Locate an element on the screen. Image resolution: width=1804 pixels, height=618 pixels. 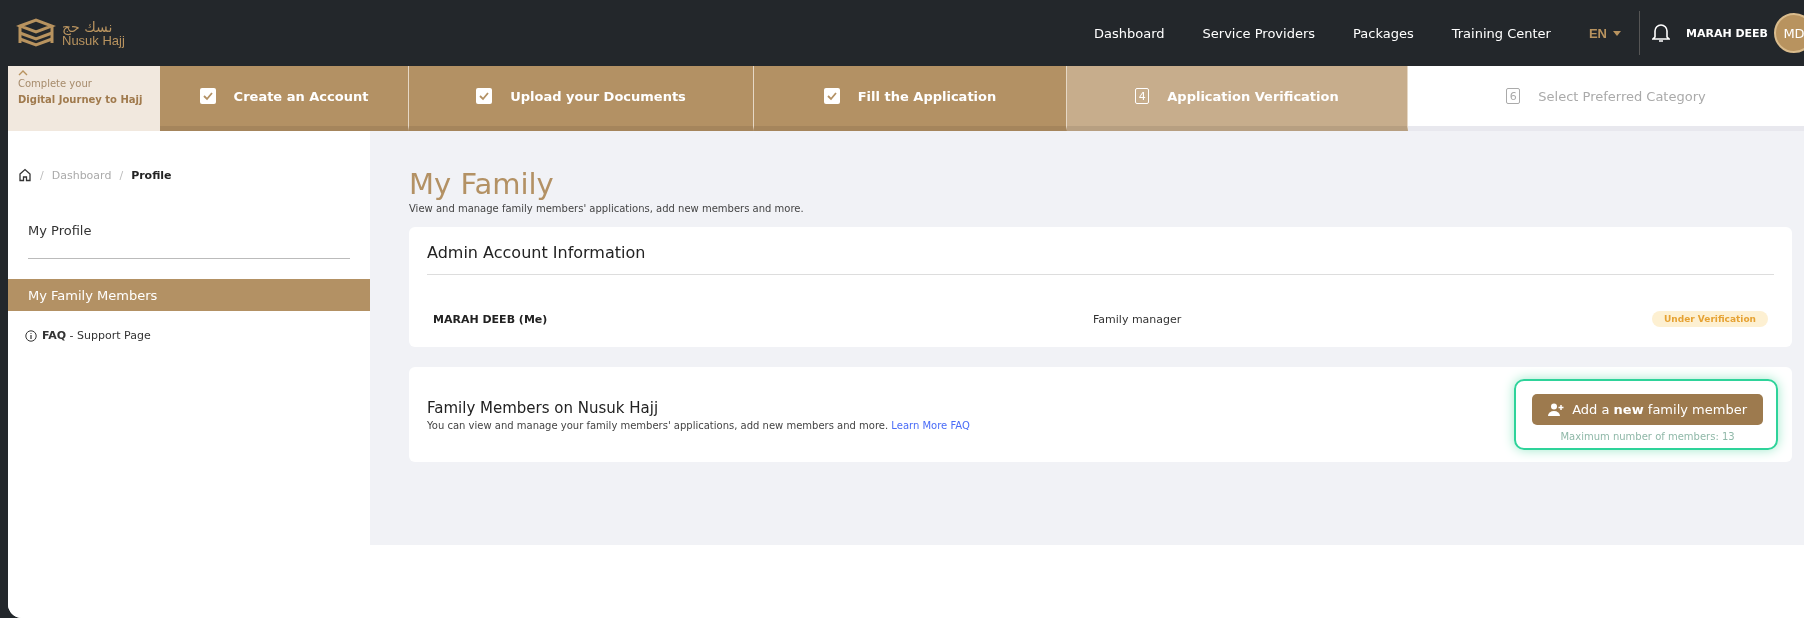
user-avatar: MD is located at coordinates (1789, 33).